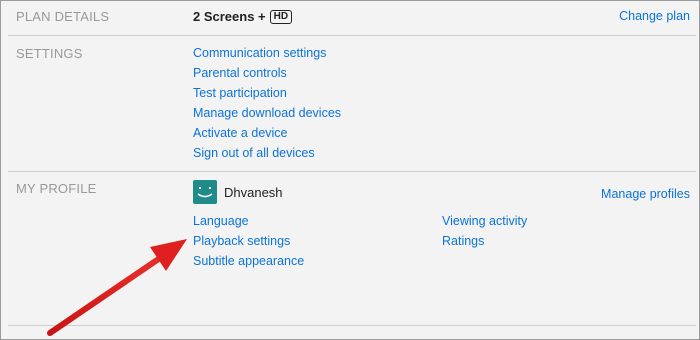 The width and height of the screenshot is (700, 340). Describe the element at coordinates (63, 16) in the screenshot. I see `plan-details-label: PLAN DETAILS` at that location.